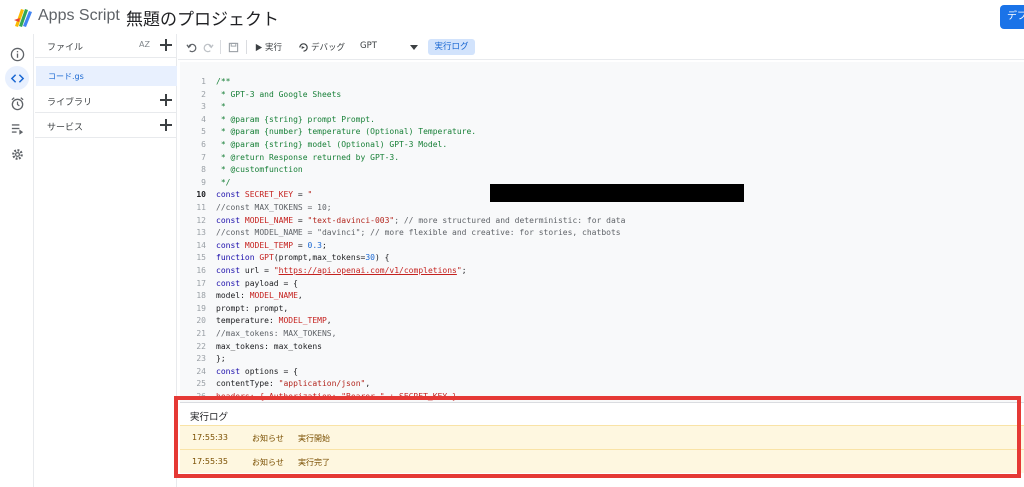  What do you see at coordinates (201, 245) in the screenshot?
I see `line-number: 14` at bounding box center [201, 245].